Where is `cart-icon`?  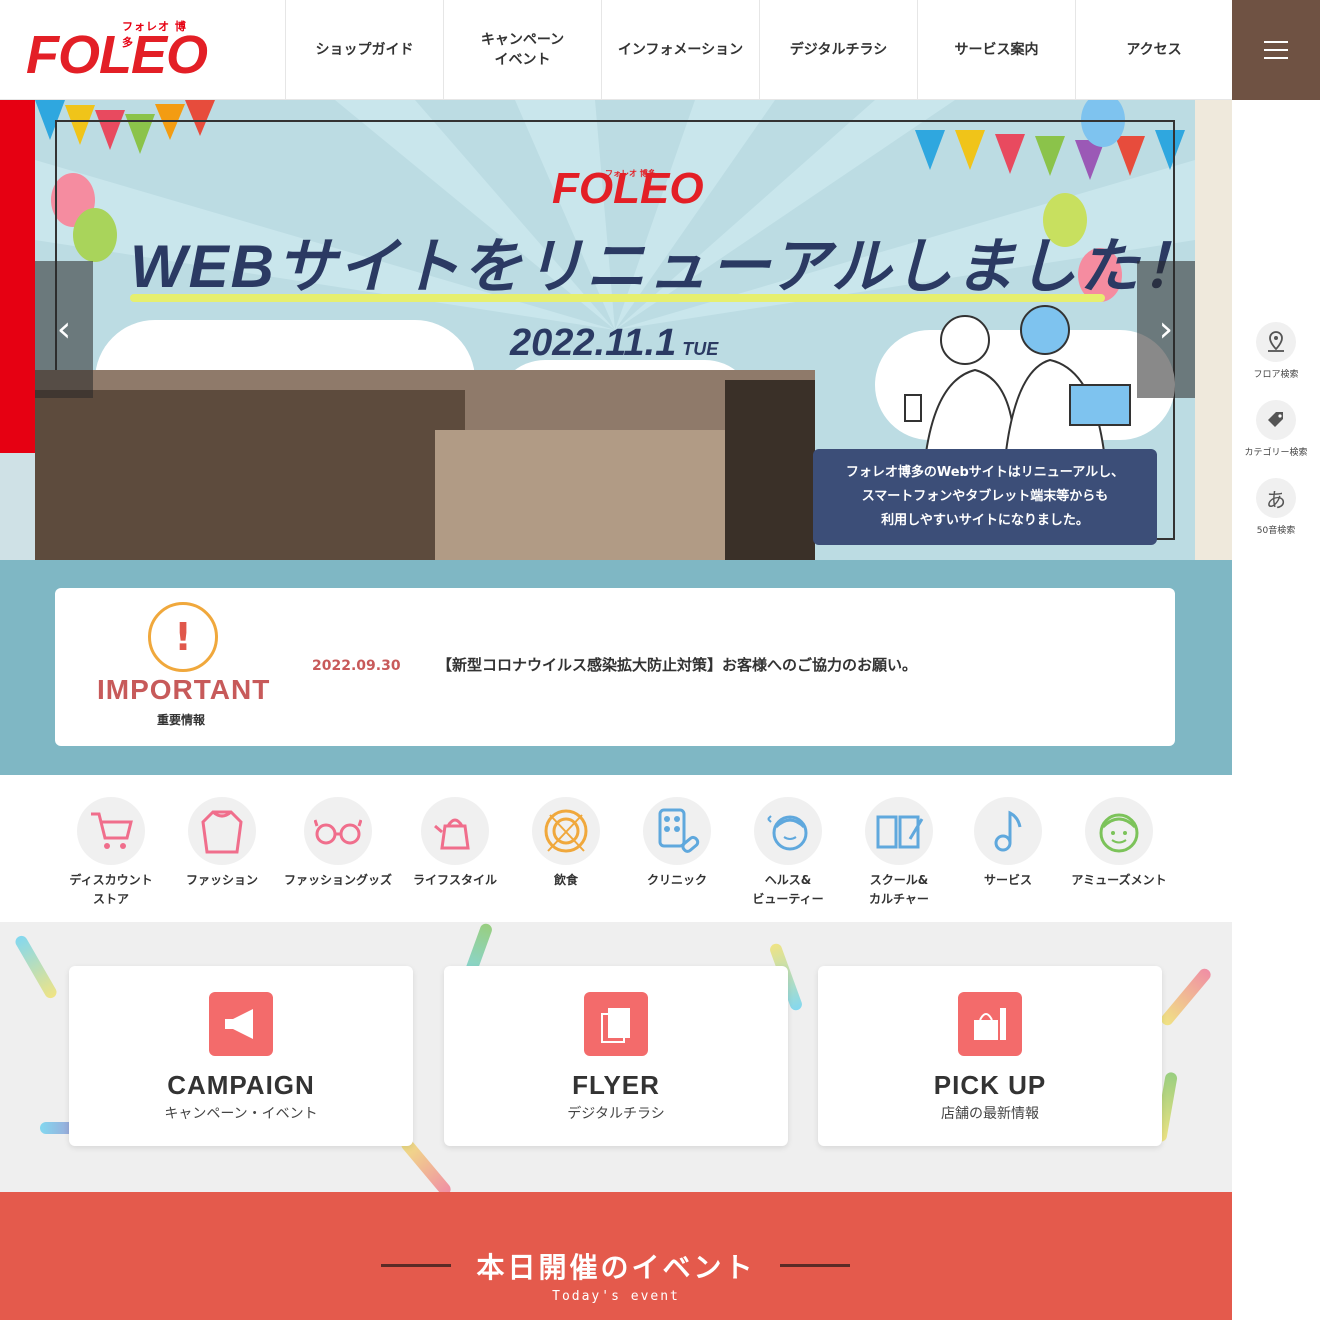 cart-icon is located at coordinates (111, 831).